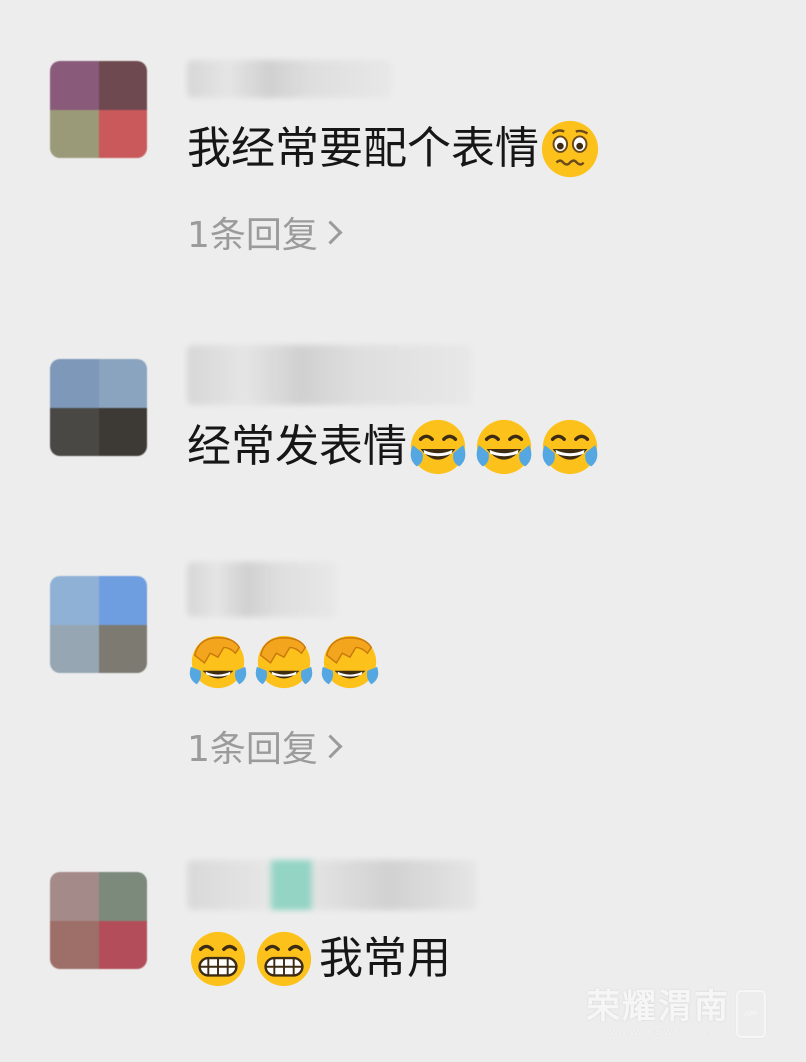  What do you see at coordinates (658, 1033) in the screenshot?
I see `watermark-url: WWW.YEWN.CN` at bounding box center [658, 1033].